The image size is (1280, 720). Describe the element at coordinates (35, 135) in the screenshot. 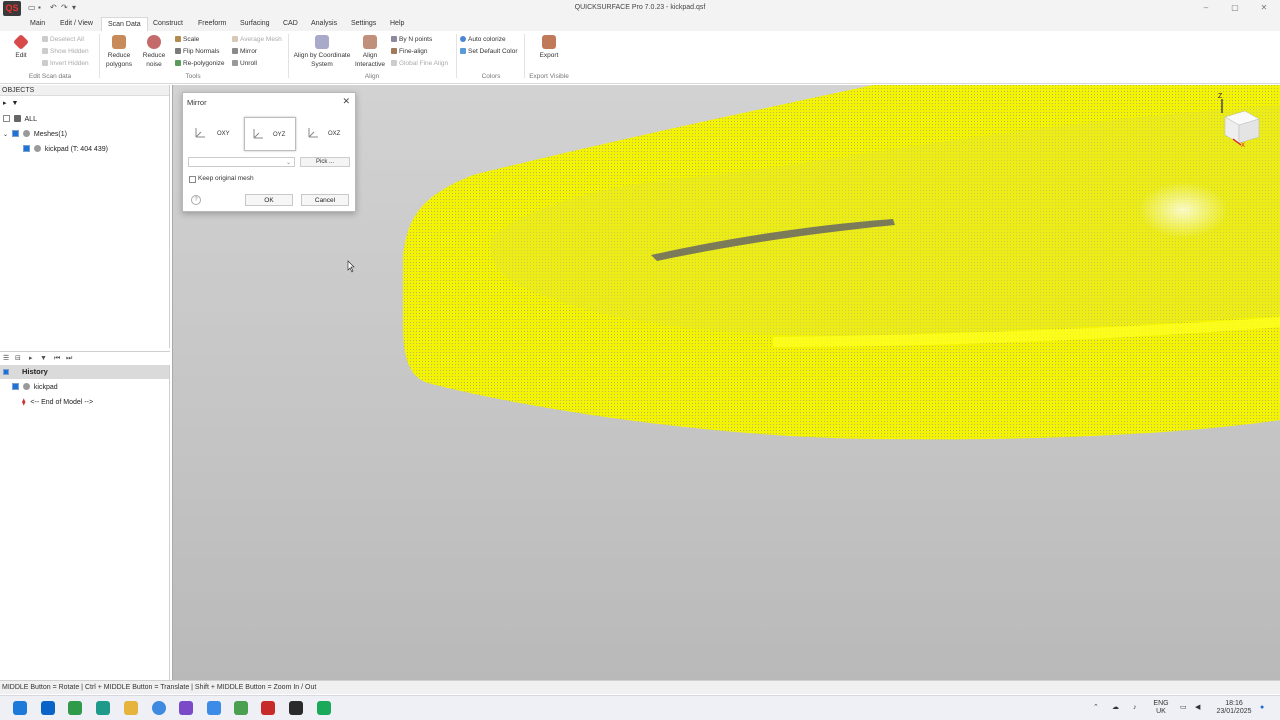

I see `tree-item-meshes: ⌄ Meshes(1)` at that location.